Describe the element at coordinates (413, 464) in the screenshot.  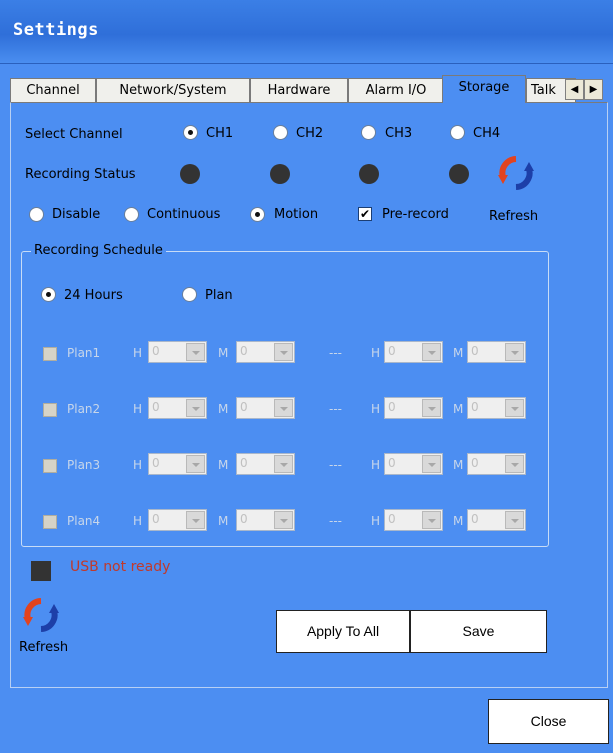
I see `plan3-end-hour-select: 0` at that location.